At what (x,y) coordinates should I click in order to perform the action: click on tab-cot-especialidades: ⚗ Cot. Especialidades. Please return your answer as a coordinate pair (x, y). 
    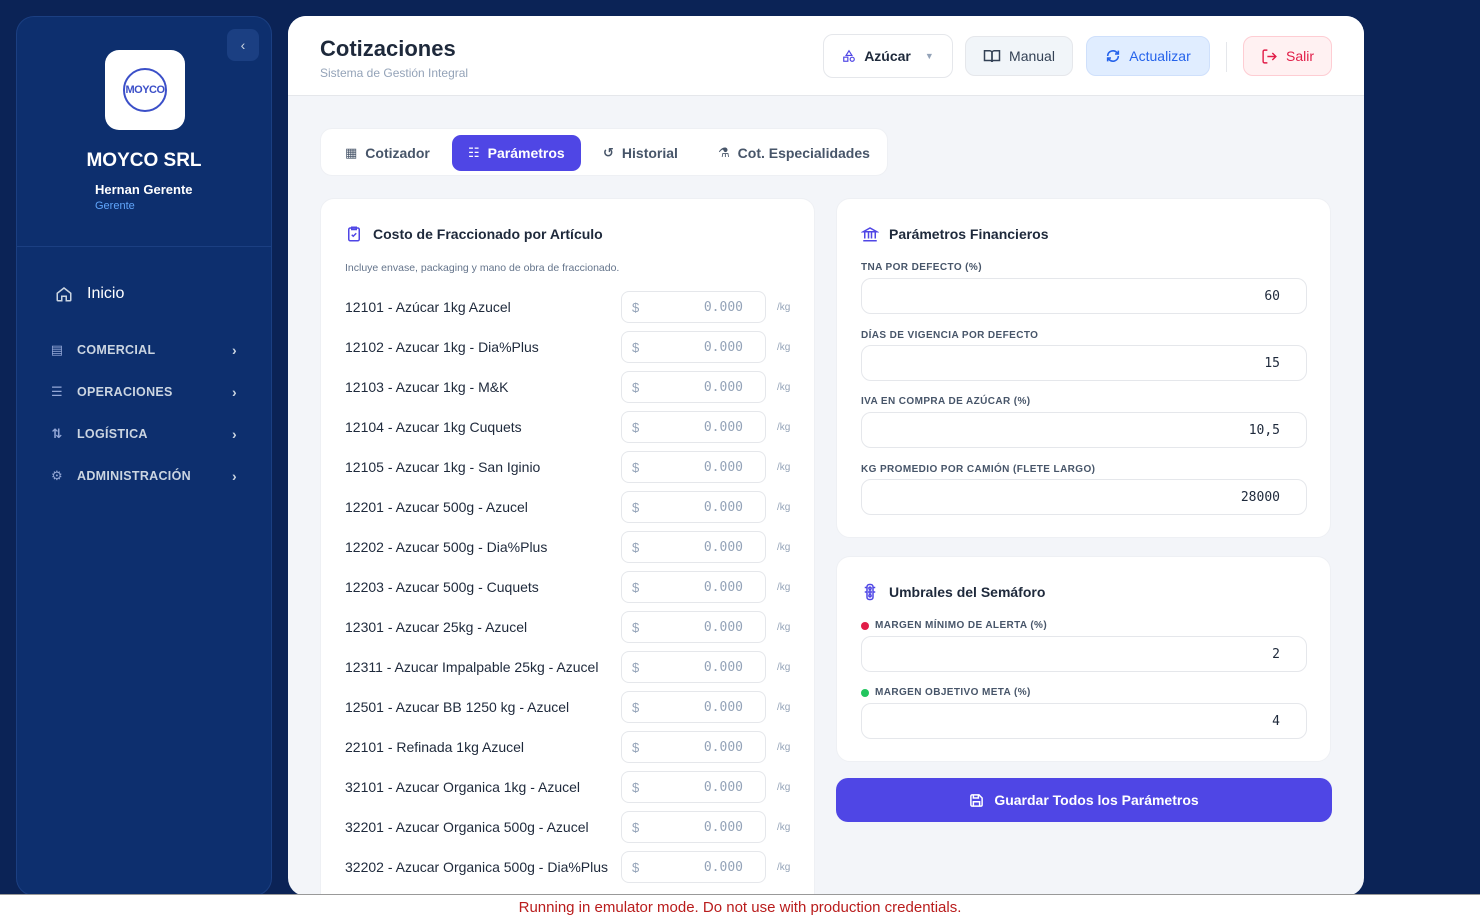
    Looking at the image, I should click on (794, 153).